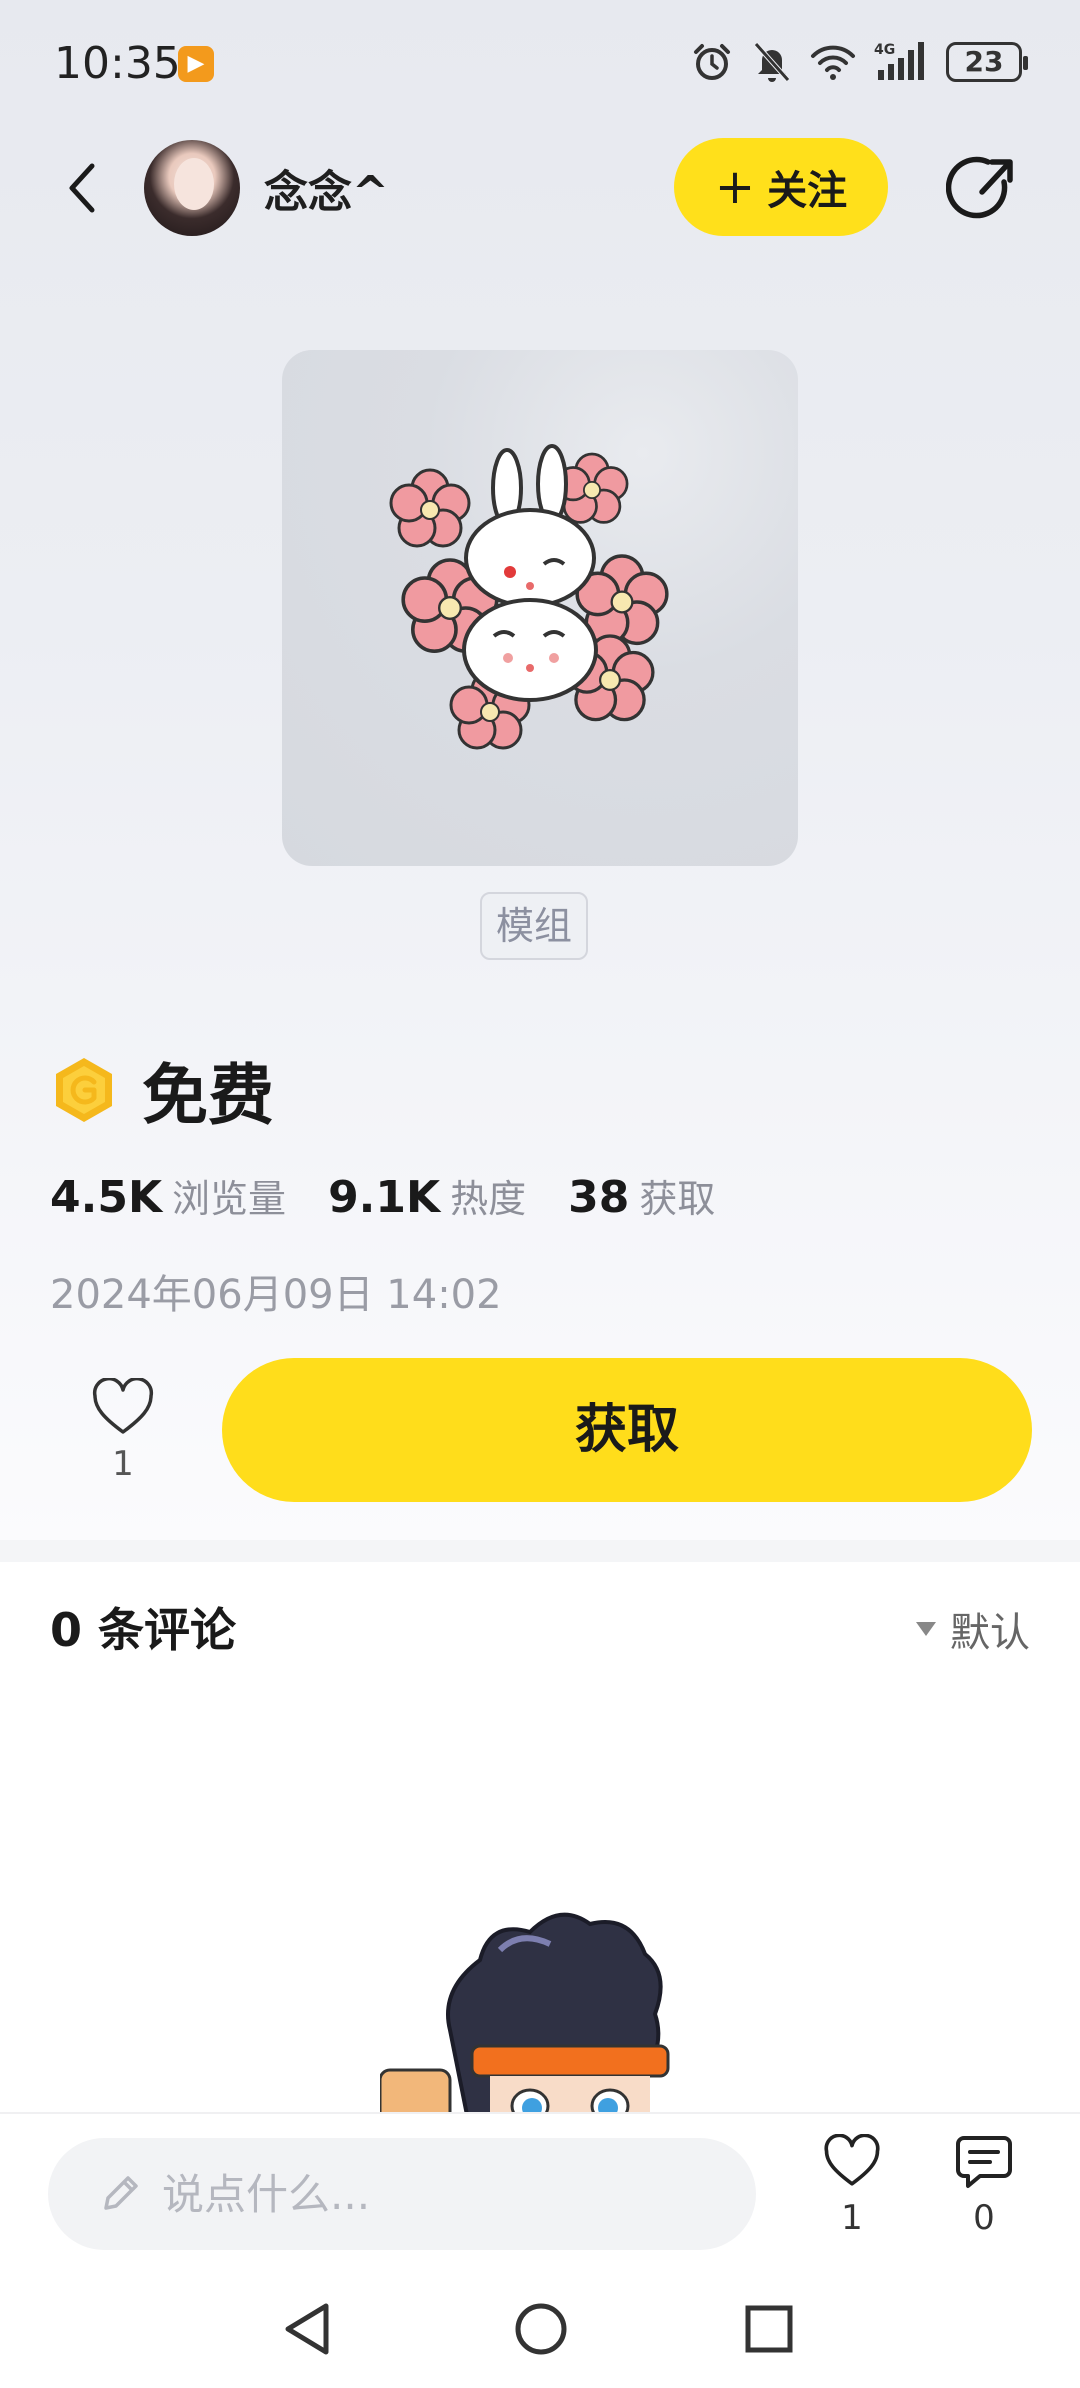 The width and height of the screenshot is (1080, 2388). Describe the element at coordinates (123, 1464) in the screenshot. I see `like-count: 1` at that location.